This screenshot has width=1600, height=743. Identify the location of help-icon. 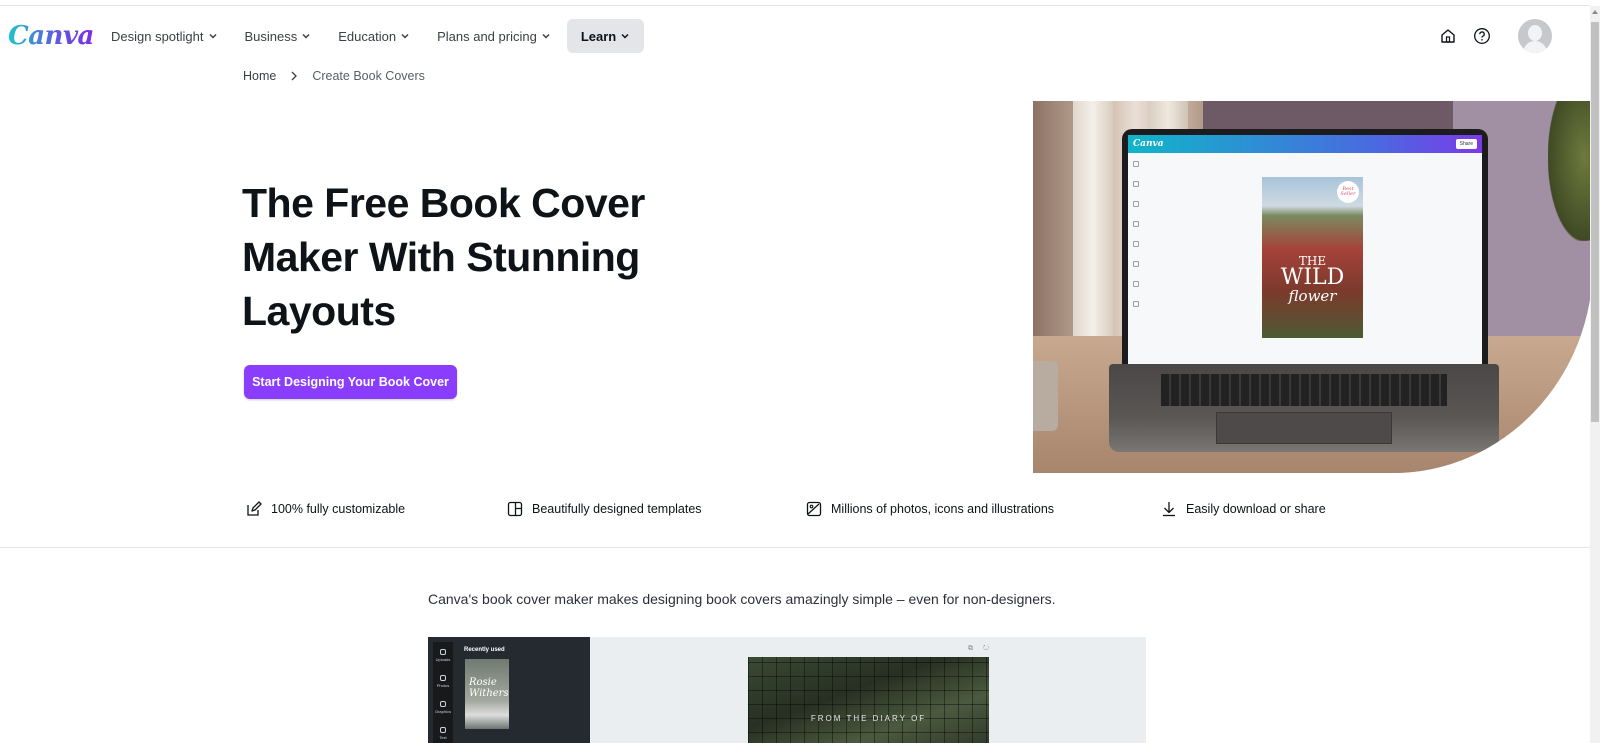
(1482, 36).